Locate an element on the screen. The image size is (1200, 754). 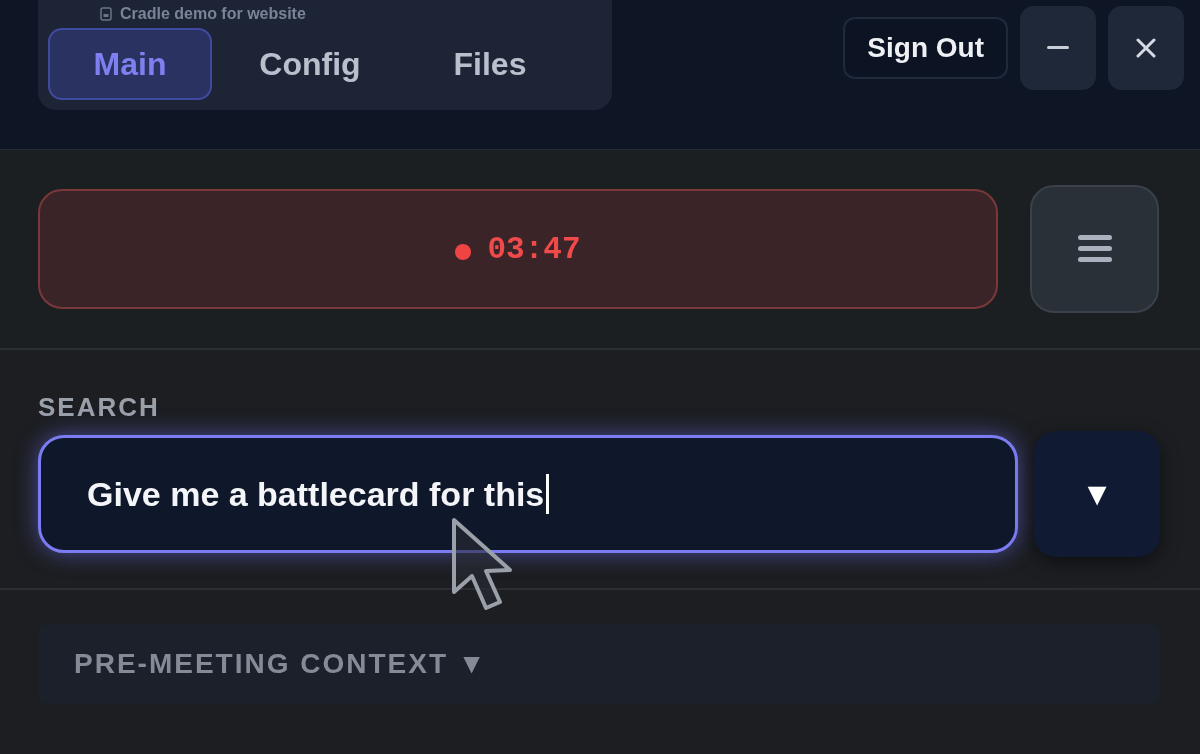
tab: Config is located at coordinates (310, 64).